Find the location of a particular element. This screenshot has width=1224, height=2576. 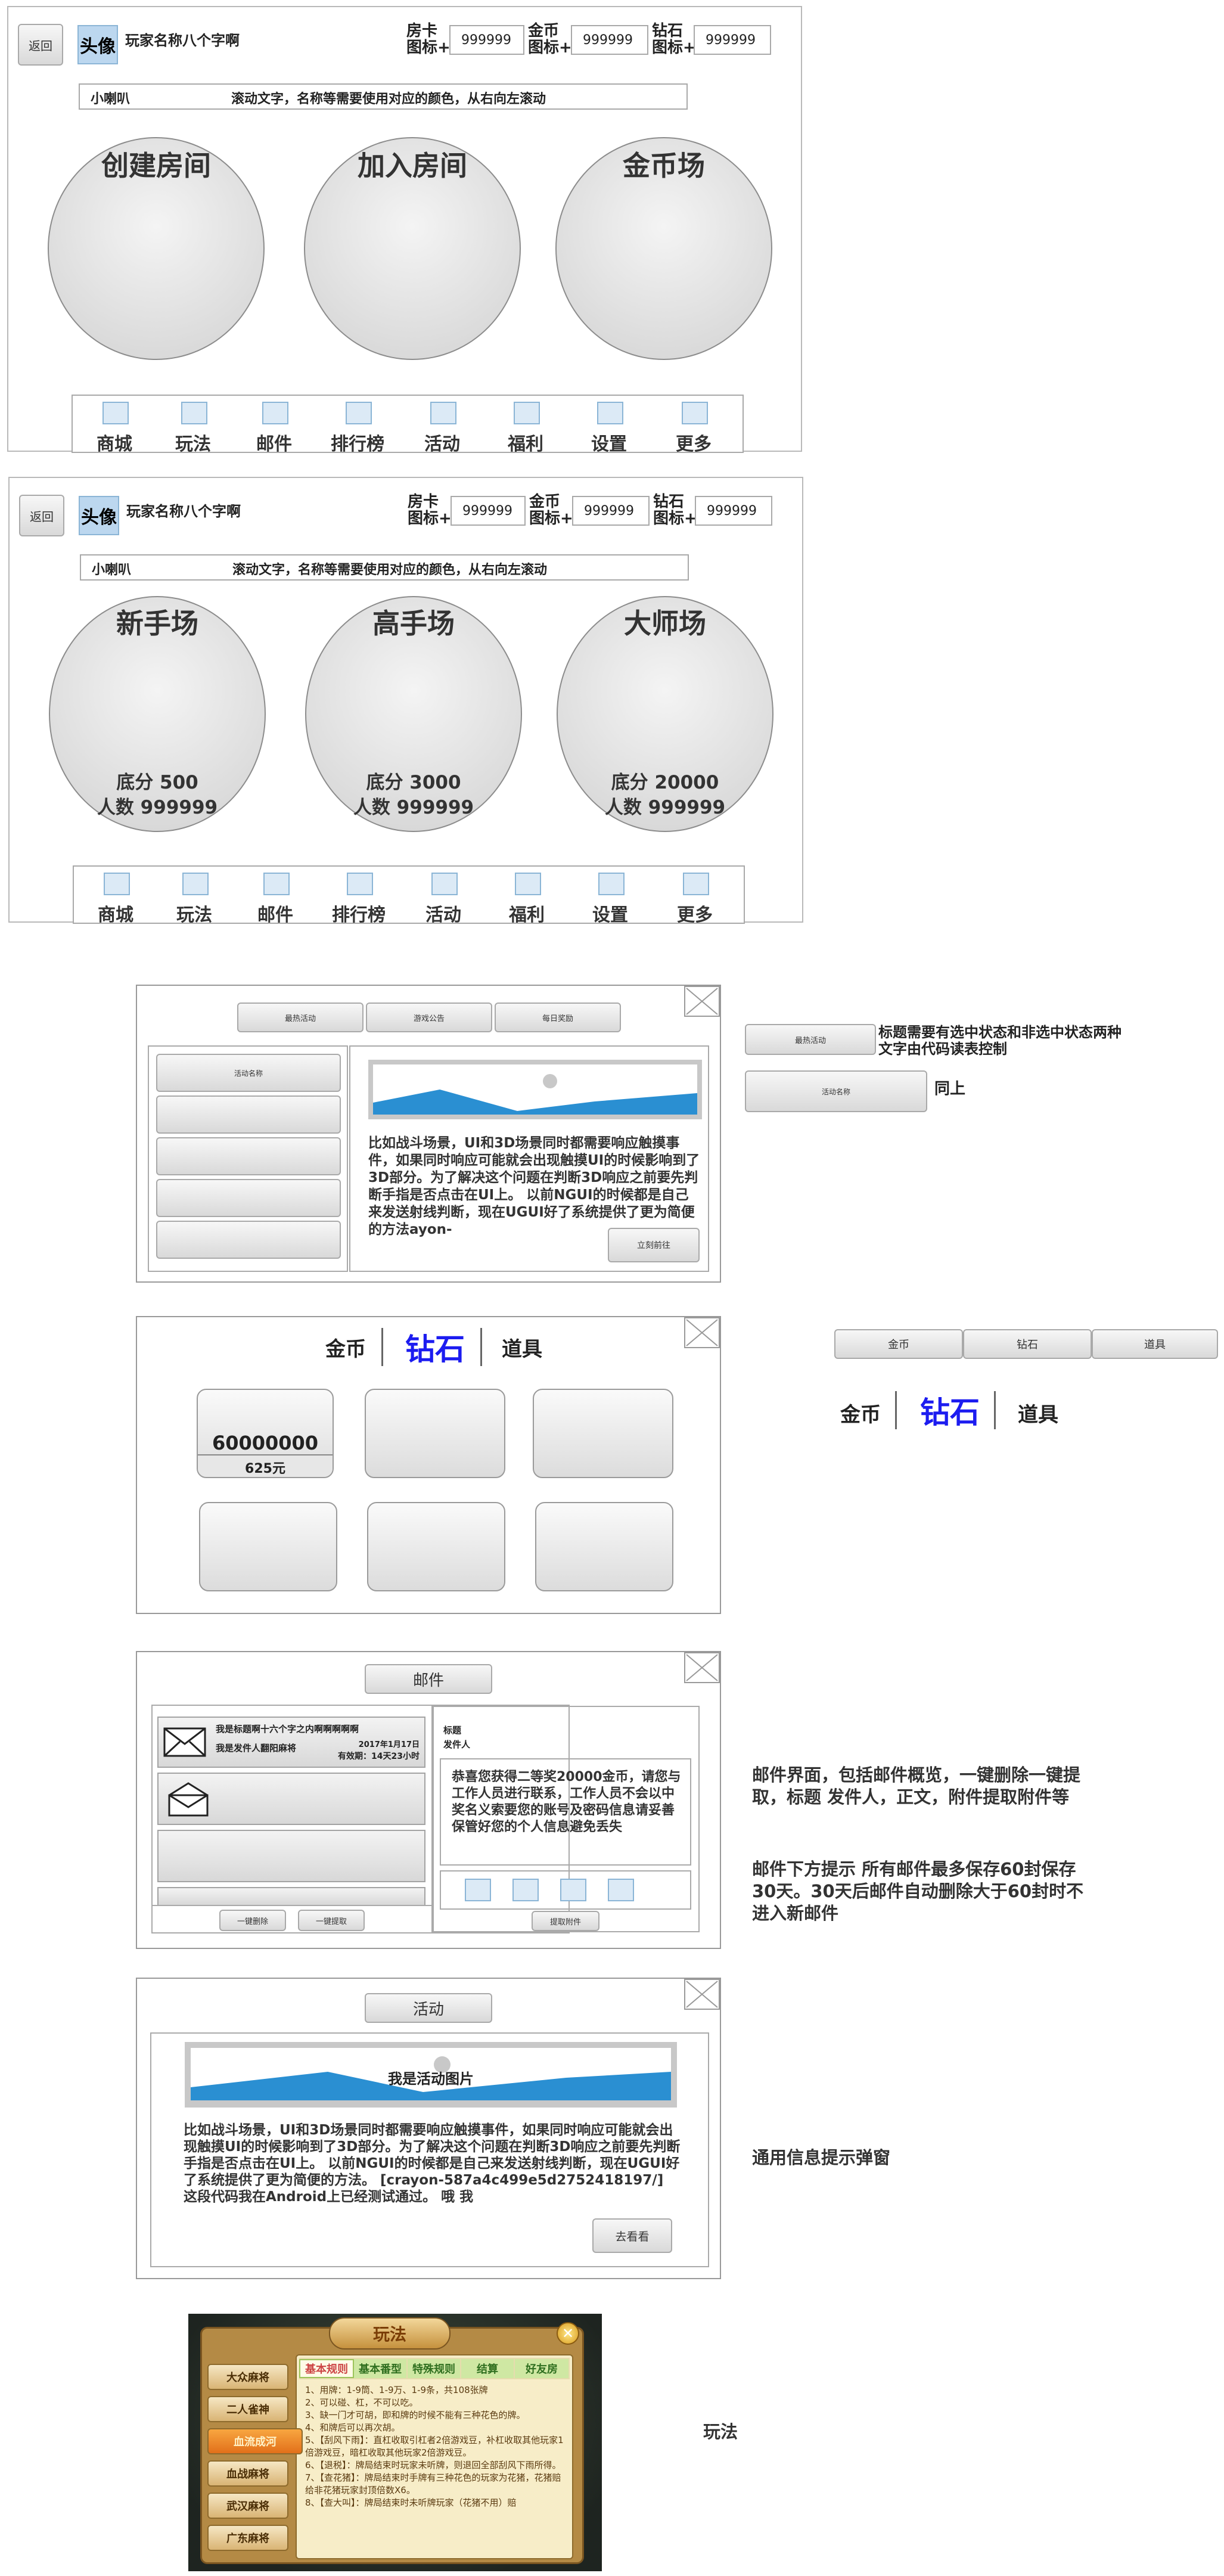

shop-item: 60000000 625元 is located at coordinates (266, 1434).